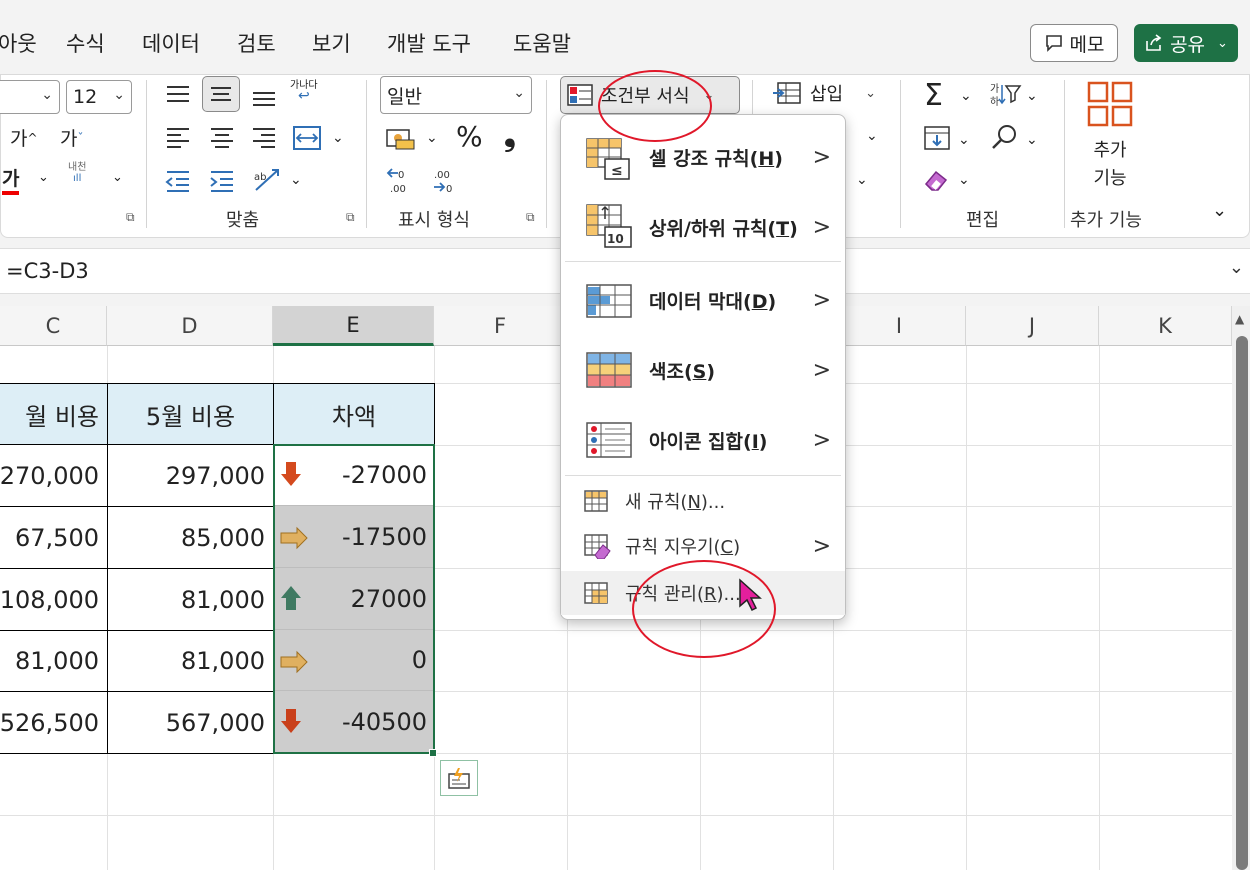  I want to click on table-cell: 67,500, so click(54, 537).